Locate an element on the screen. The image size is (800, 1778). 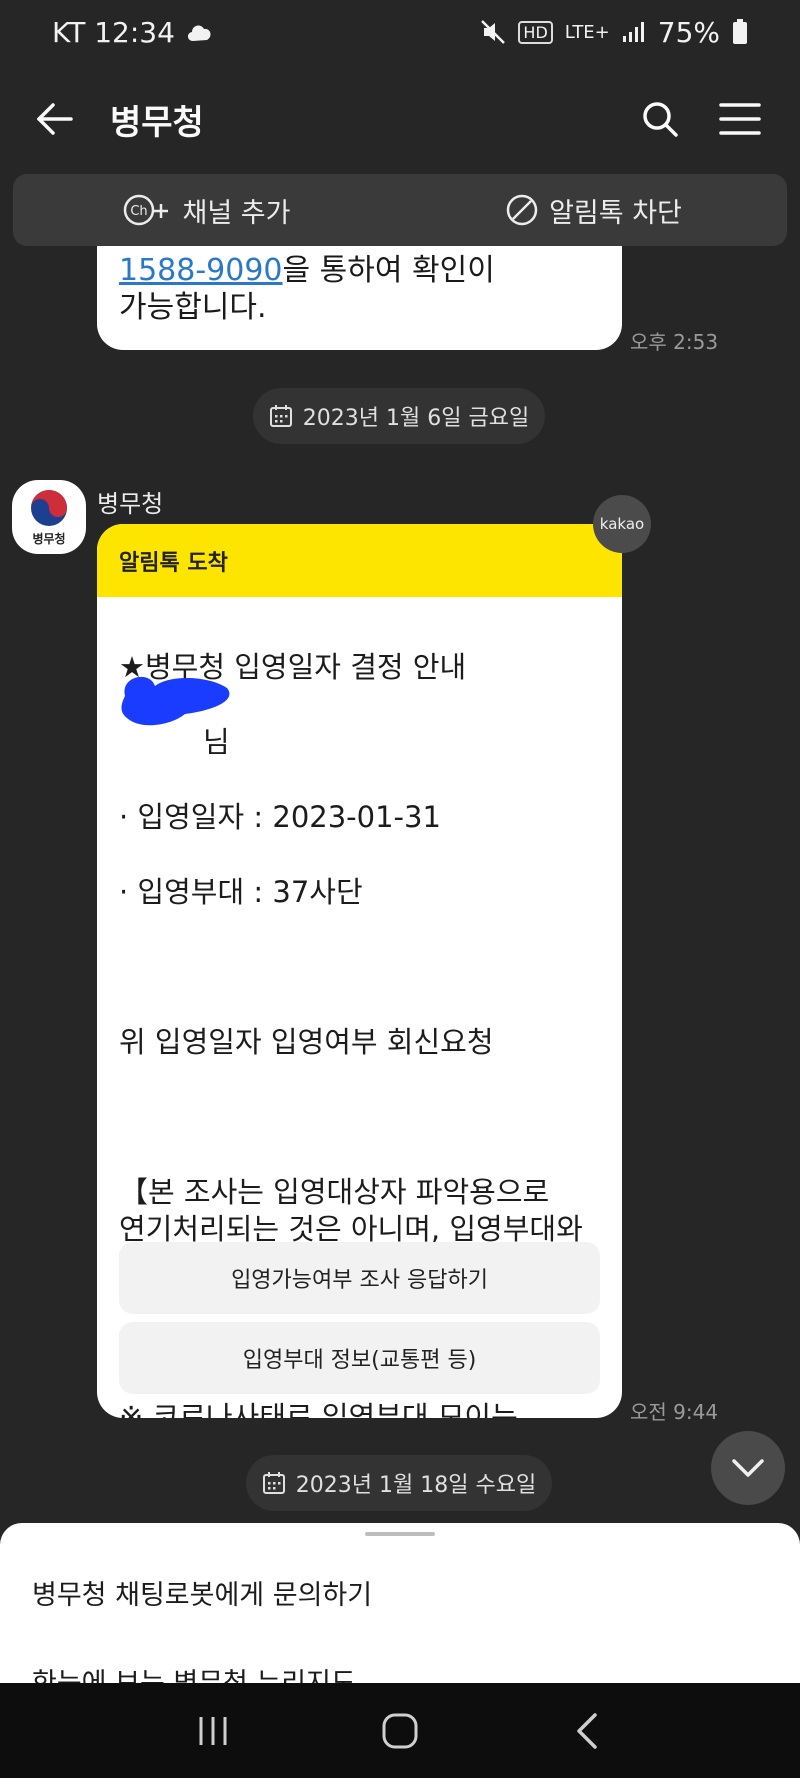
date-label: 2023년 1월 6일 금요일 is located at coordinates (416, 418).